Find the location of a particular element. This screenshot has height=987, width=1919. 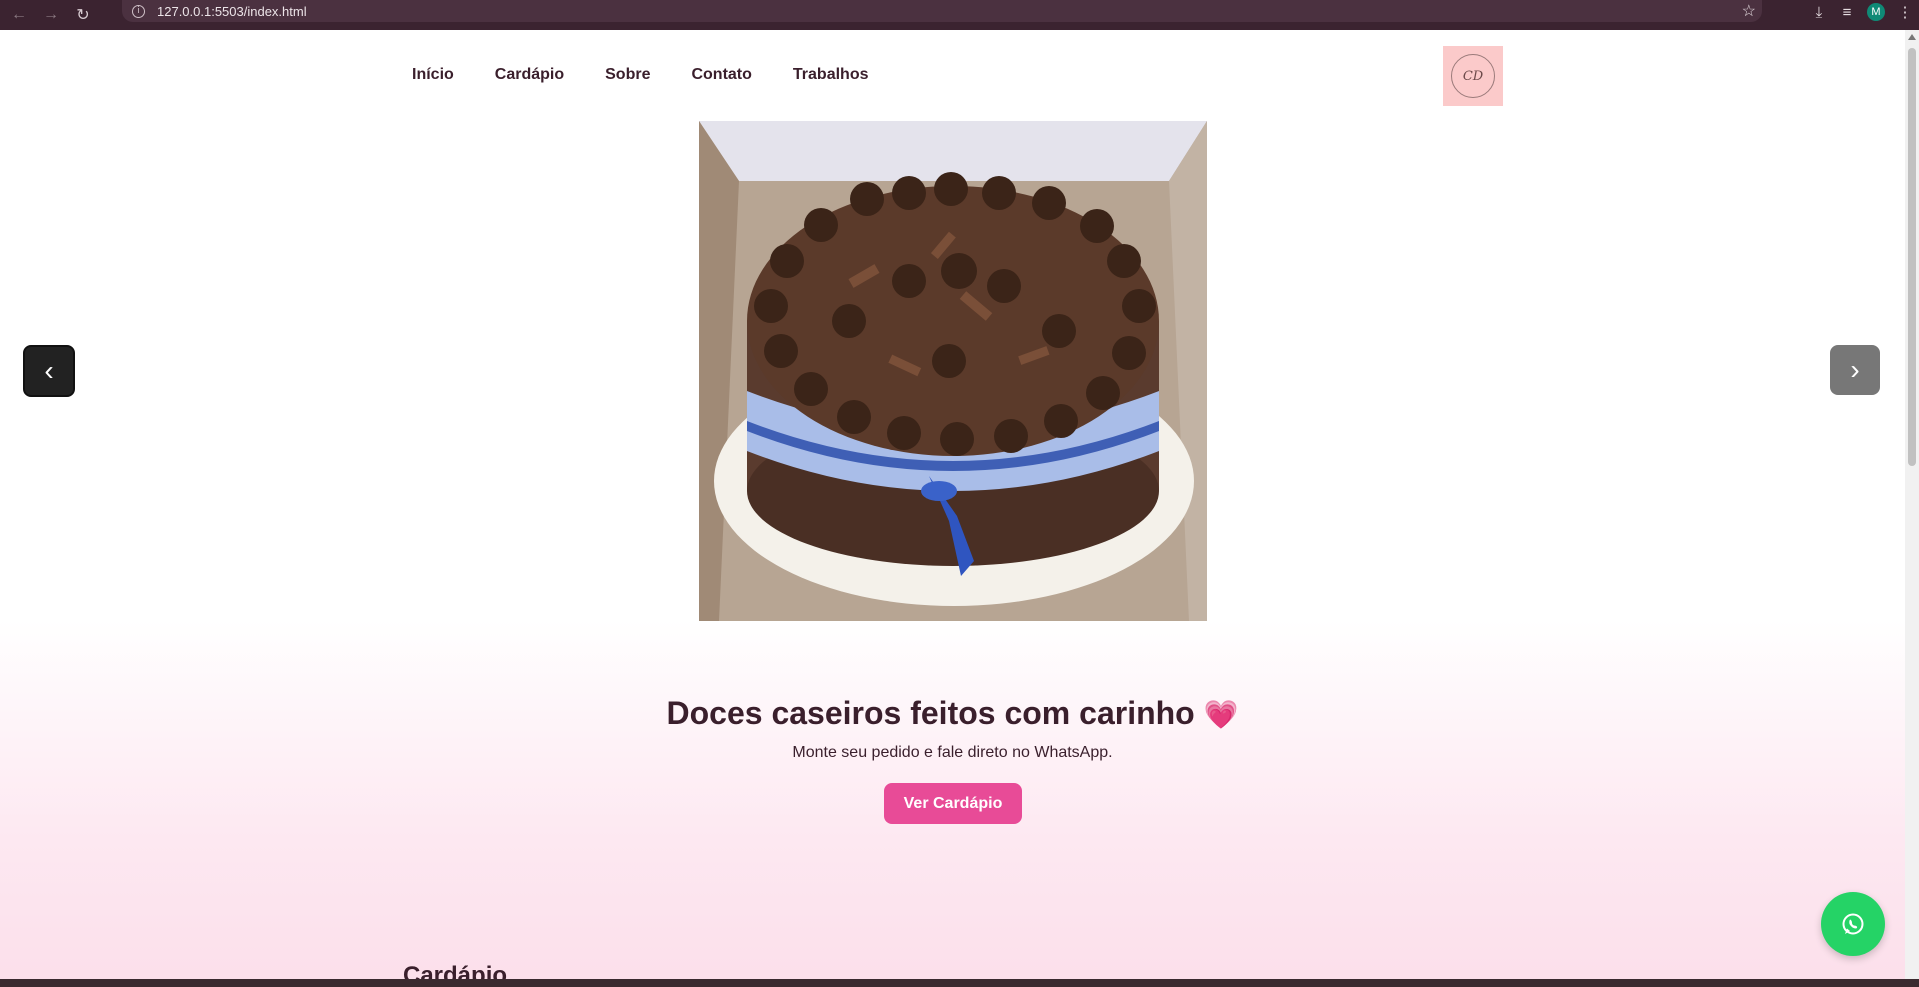

scrollbar is located at coordinates (1912, 505).